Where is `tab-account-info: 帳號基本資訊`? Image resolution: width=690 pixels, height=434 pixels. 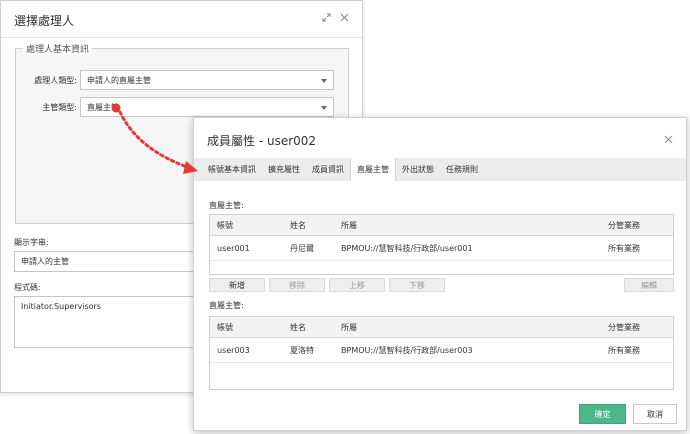
tab-account-info: 帳號基本資訊 is located at coordinates (232, 169).